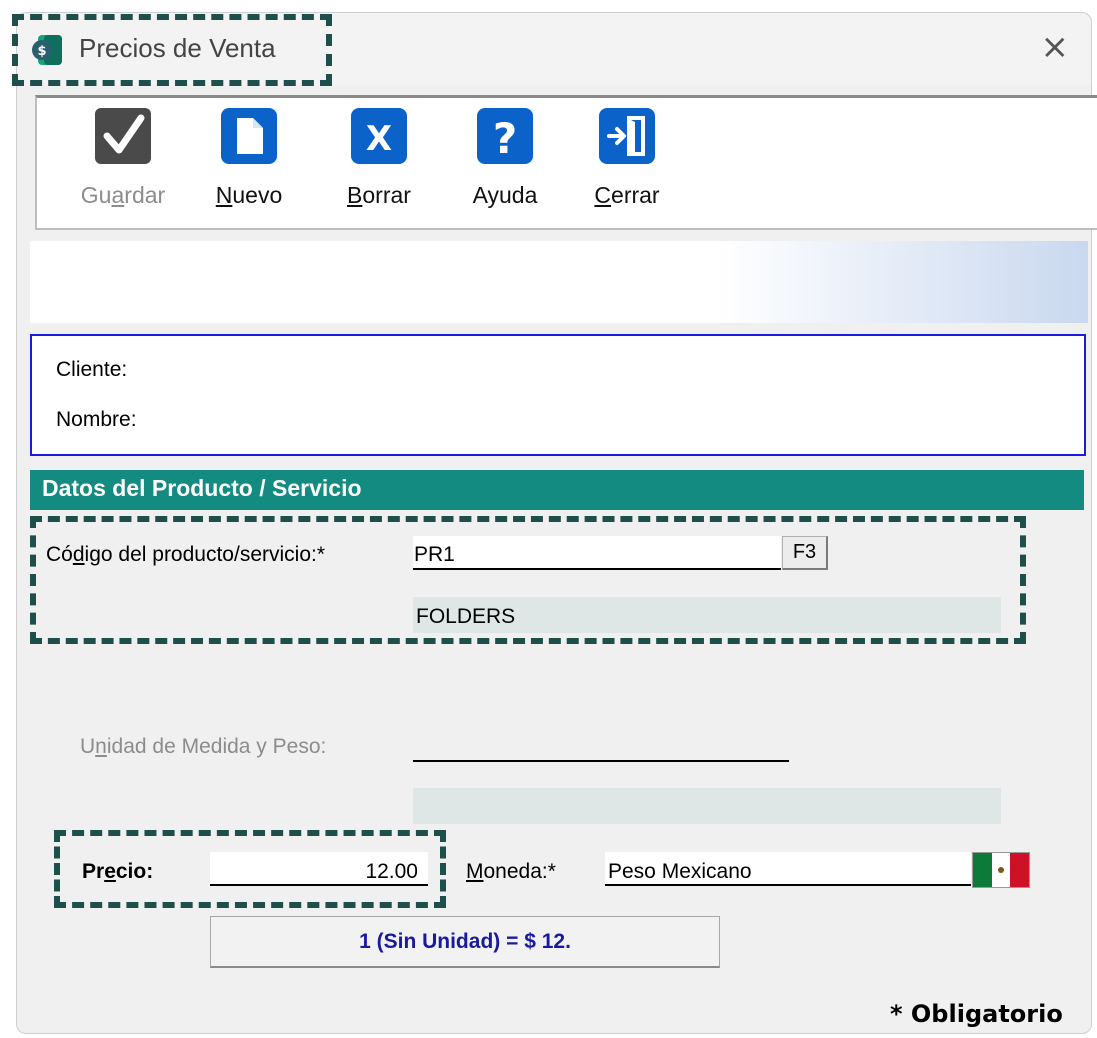 The image size is (1097, 1038). Describe the element at coordinates (559, 282) in the screenshot. I see `header-banner` at that location.